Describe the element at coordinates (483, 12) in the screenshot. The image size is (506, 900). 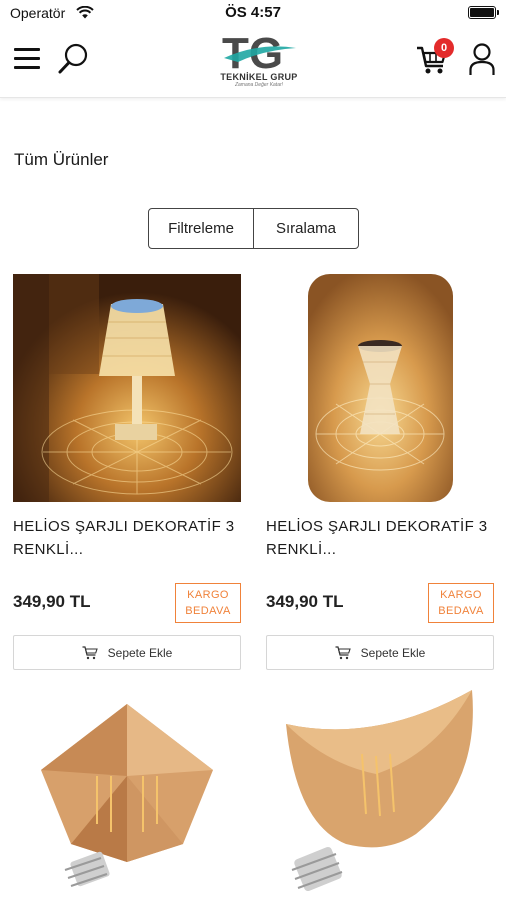
I see `battery-icon` at that location.